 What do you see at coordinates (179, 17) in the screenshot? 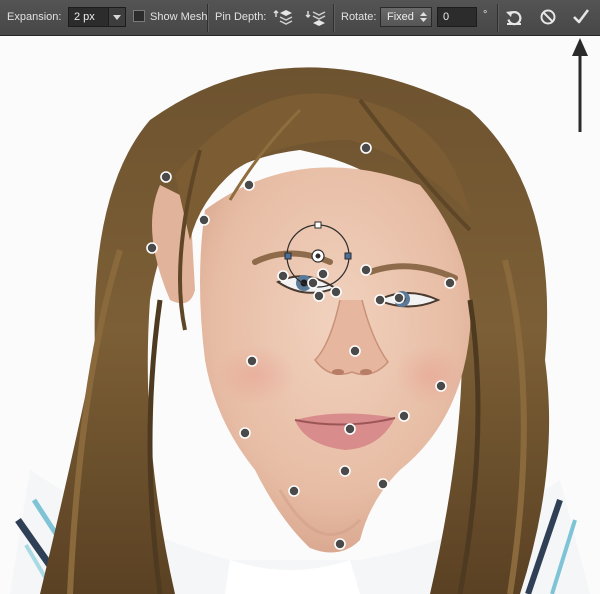
I see `show-mesh-label: Show Mesh` at bounding box center [179, 17].